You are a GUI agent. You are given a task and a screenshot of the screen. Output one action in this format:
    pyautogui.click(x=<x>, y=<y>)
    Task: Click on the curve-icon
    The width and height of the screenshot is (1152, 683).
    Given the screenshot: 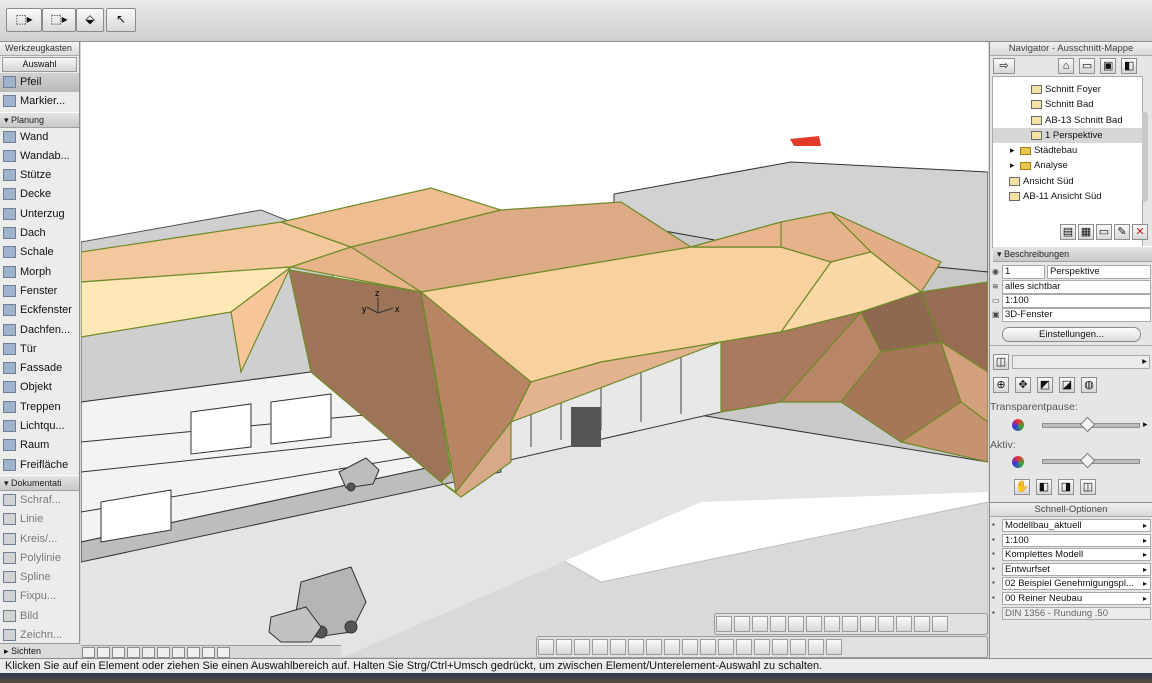 What is the action you would take?
    pyautogui.click(x=832, y=624)
    